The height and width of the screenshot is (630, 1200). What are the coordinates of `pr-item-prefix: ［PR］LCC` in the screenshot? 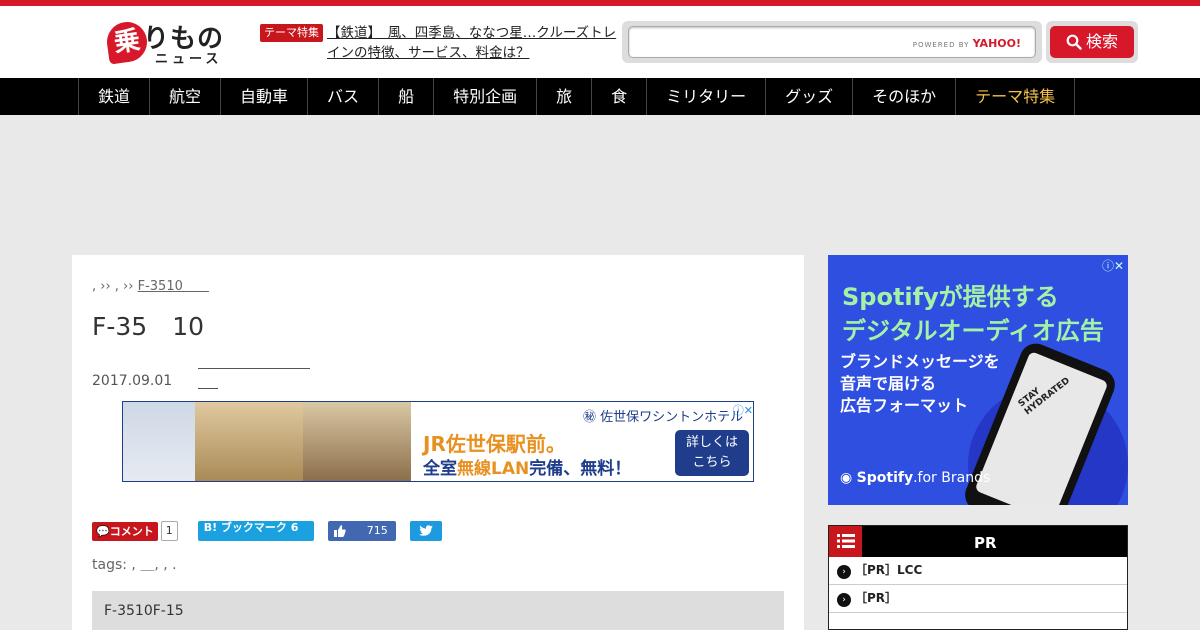 It's located at (889, 570).